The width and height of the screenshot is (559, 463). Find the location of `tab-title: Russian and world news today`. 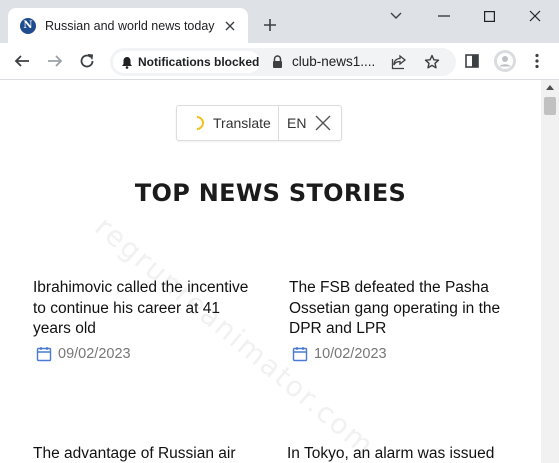

tab-title: Russian and world news today is located at coordinates (130, 25).